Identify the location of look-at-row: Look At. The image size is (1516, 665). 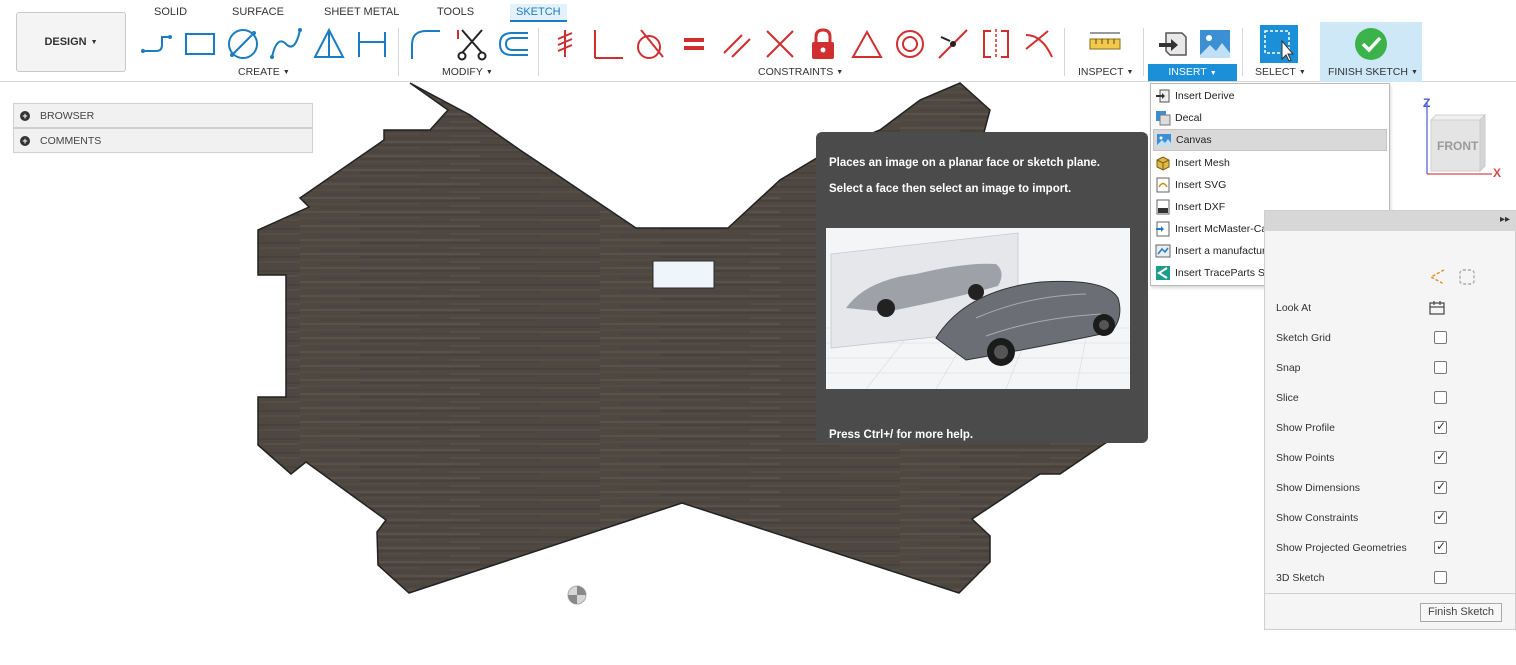
(1391, 308).